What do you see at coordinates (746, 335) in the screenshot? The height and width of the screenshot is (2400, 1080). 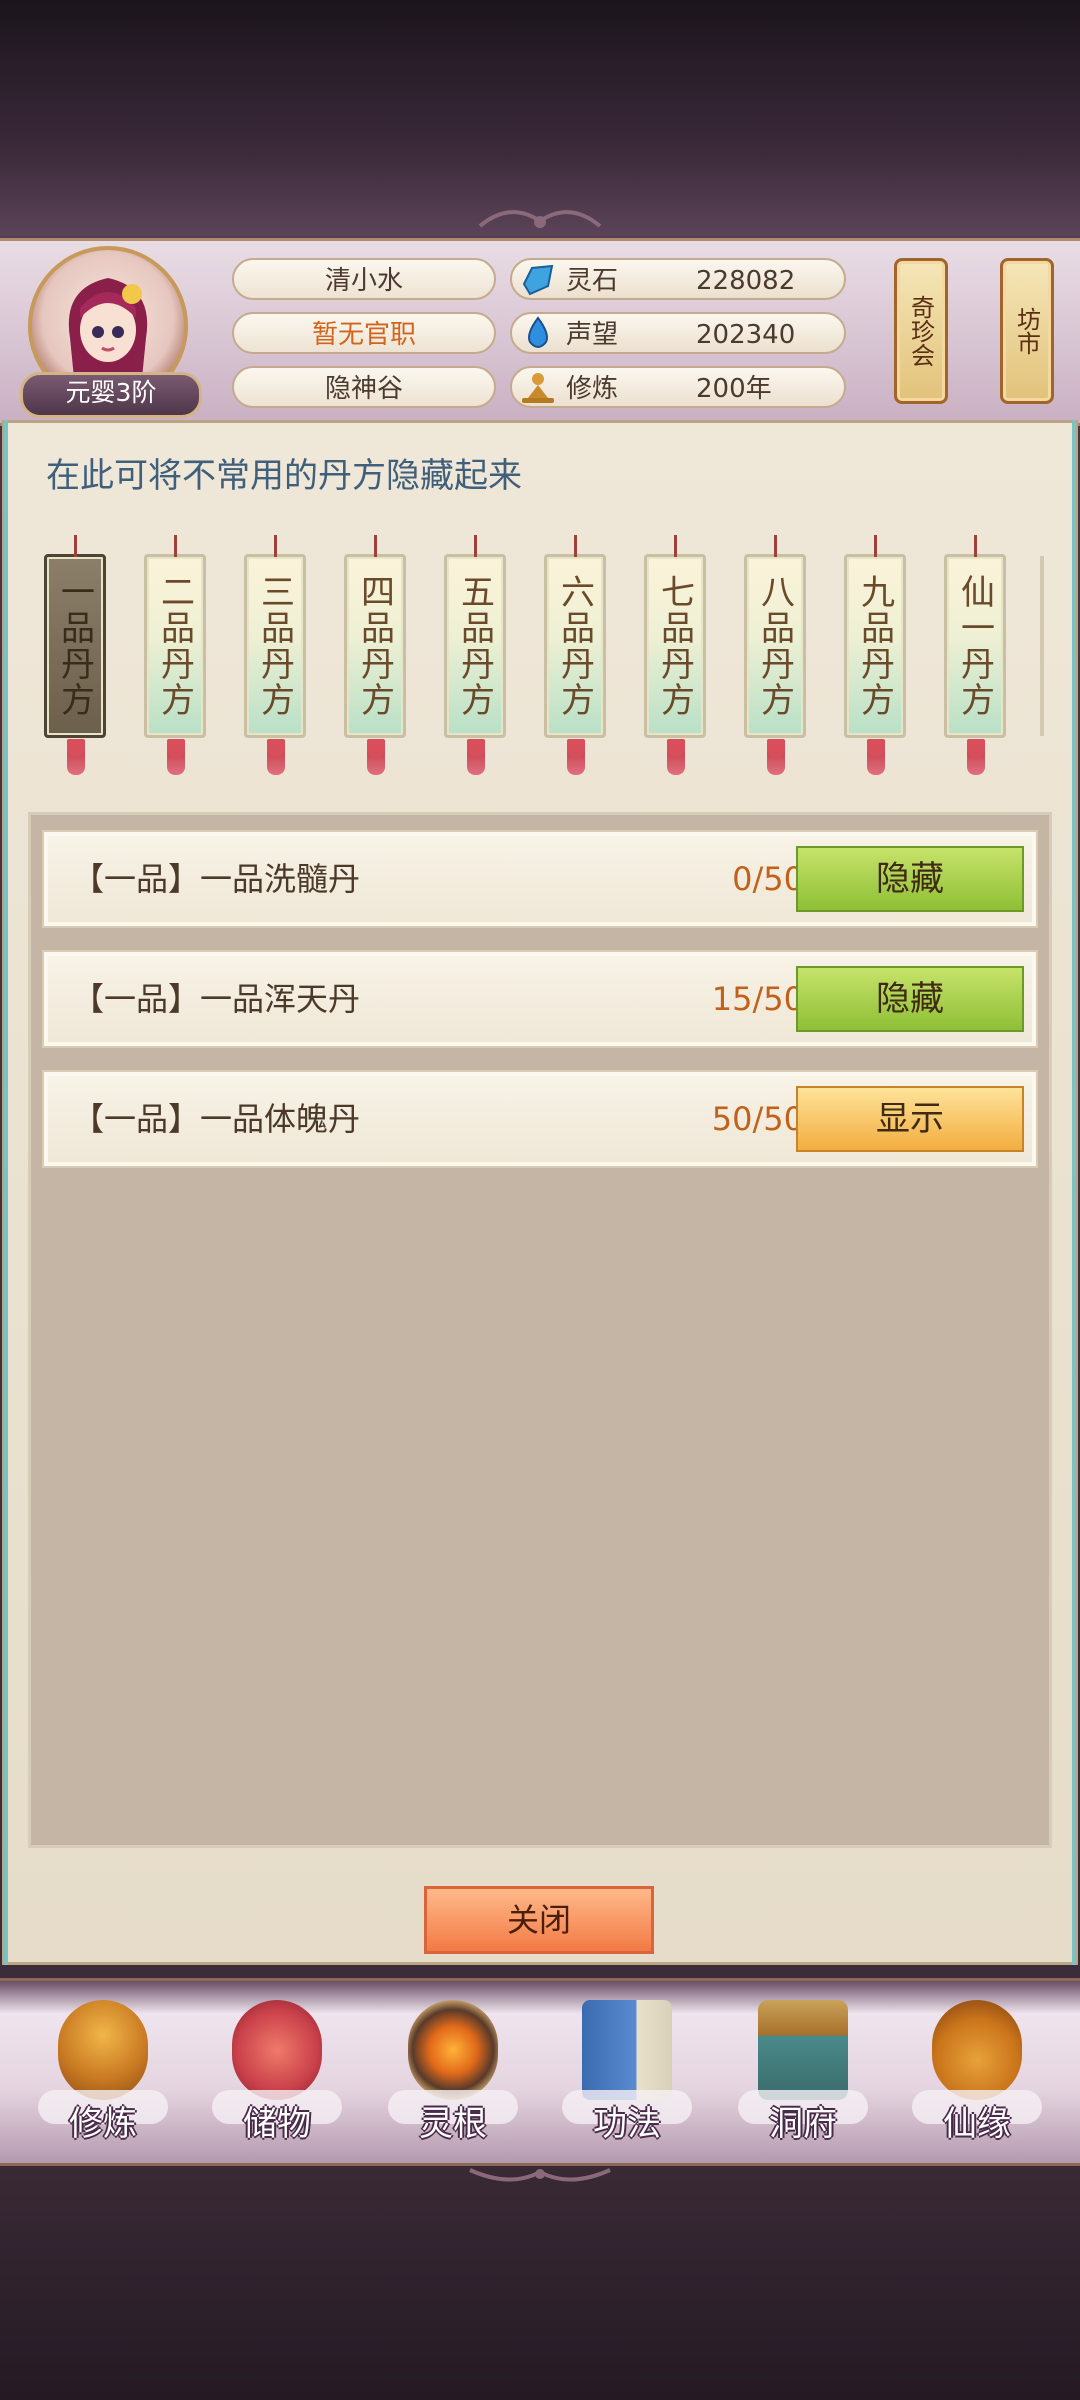 I see `prestige-value: 202340` at bounding box center [746, 335].